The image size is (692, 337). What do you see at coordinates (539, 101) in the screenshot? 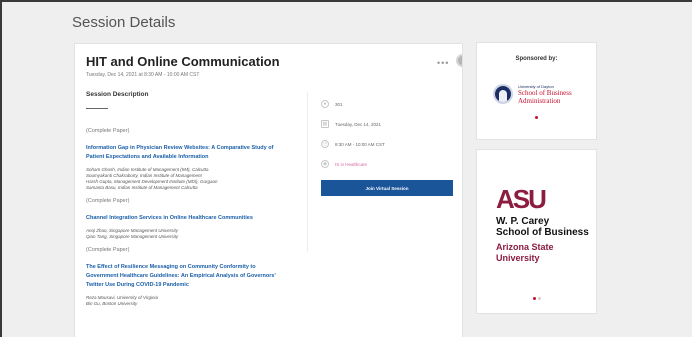
I see `dayton-line2: Administration` at bounding box center [539, 101].